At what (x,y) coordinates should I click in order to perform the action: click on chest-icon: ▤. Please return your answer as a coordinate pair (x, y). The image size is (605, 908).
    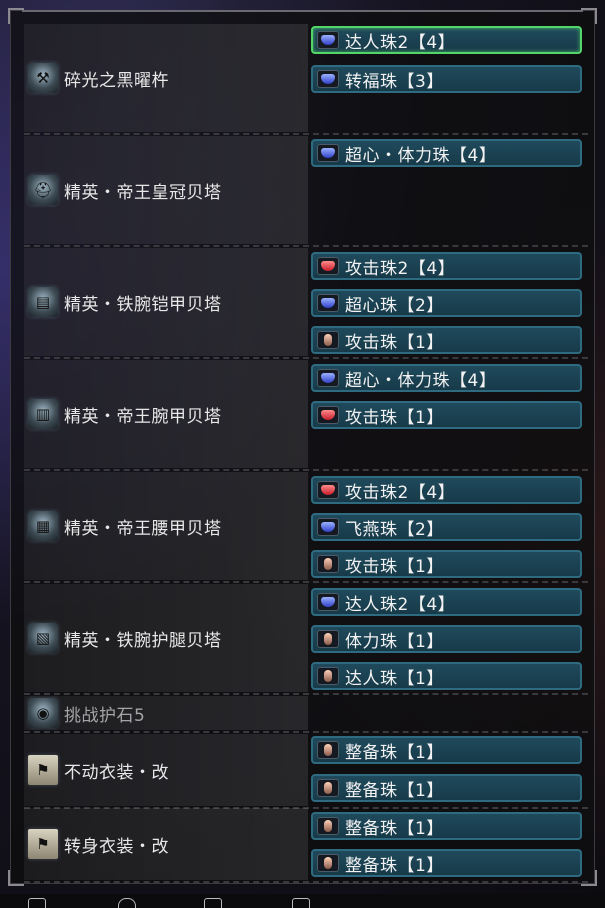
    Looking at the image, I should click on (43, 302).